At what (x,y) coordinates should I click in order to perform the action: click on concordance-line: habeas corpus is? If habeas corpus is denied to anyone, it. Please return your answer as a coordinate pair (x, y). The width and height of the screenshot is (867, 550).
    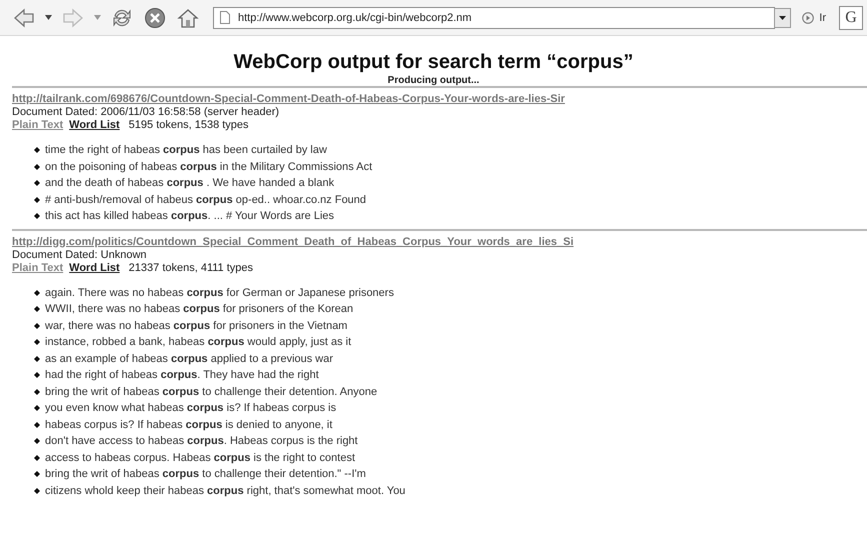
    Looking at the image, I should click on (188, 425).